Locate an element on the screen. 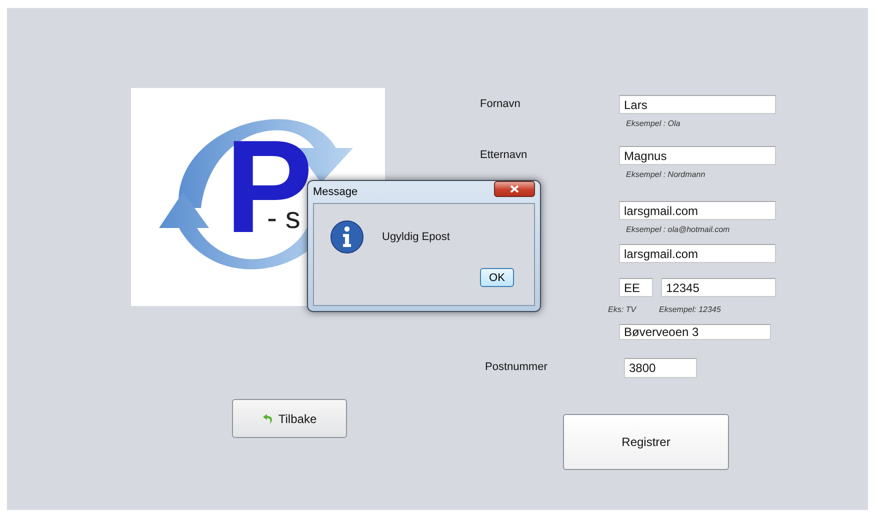  register-button: Registrer is located at coordinates (646, 442).